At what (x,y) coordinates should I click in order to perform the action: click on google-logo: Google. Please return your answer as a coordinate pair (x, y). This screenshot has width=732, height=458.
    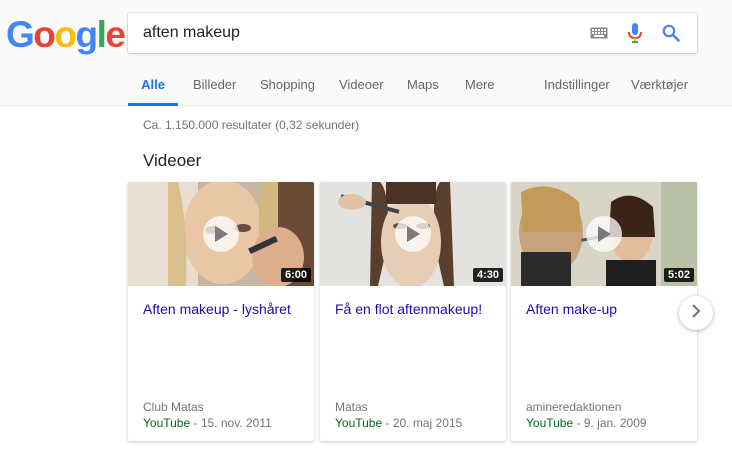
    Looking at the image, I should click on (66, 35).